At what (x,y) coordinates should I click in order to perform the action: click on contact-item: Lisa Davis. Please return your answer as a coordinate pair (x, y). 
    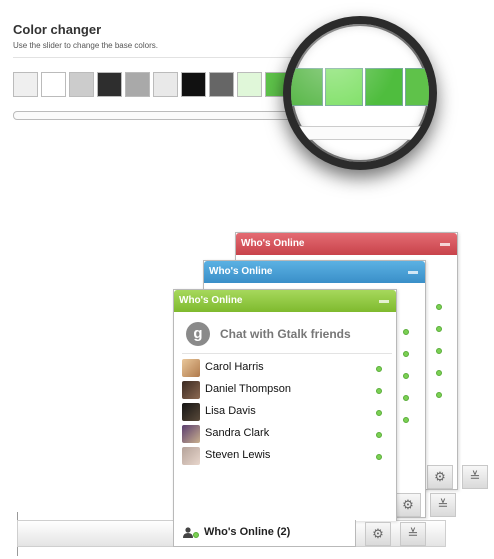
    Looking at the image, I should click on (287, 412).